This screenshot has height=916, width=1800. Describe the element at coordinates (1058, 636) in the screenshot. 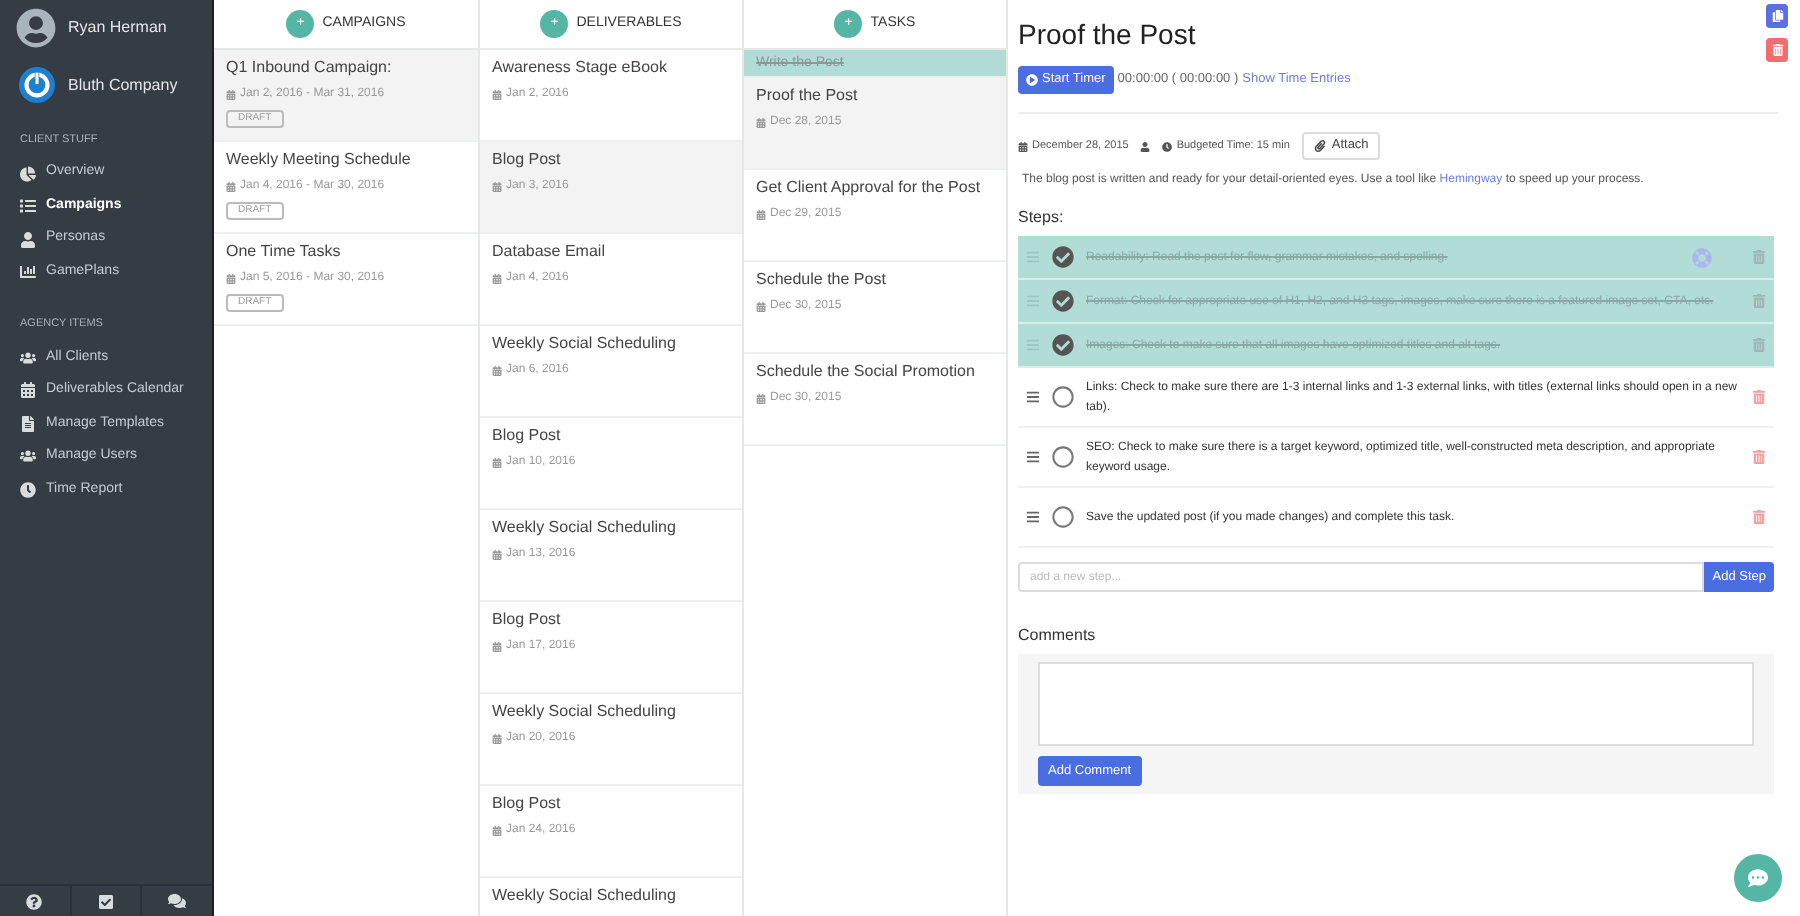

I see `comments-heading: Comments` at that location.